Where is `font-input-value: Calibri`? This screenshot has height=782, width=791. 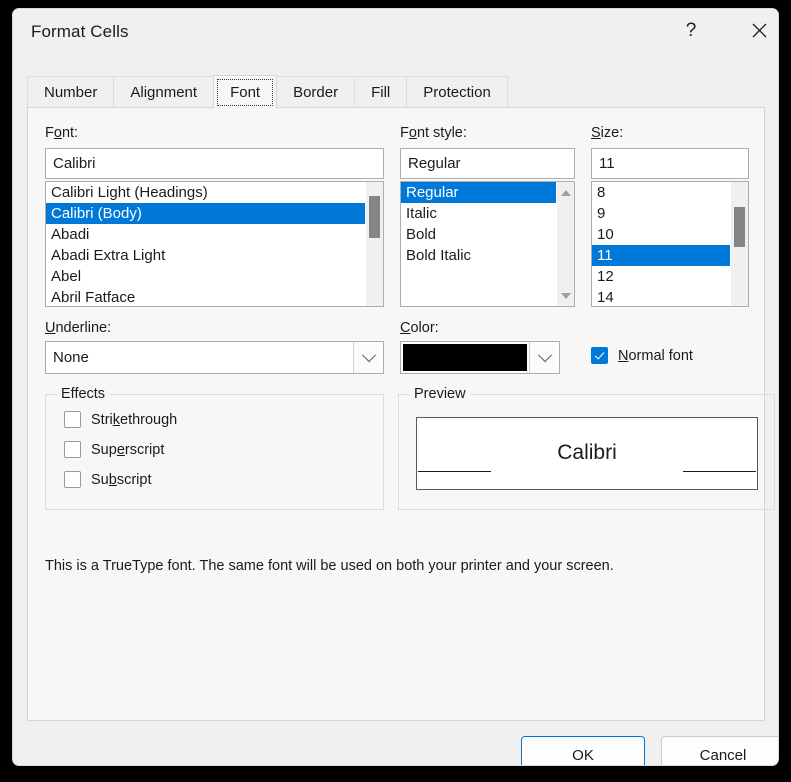 font-input-value: Calibri is located at coordinates (74, 163).